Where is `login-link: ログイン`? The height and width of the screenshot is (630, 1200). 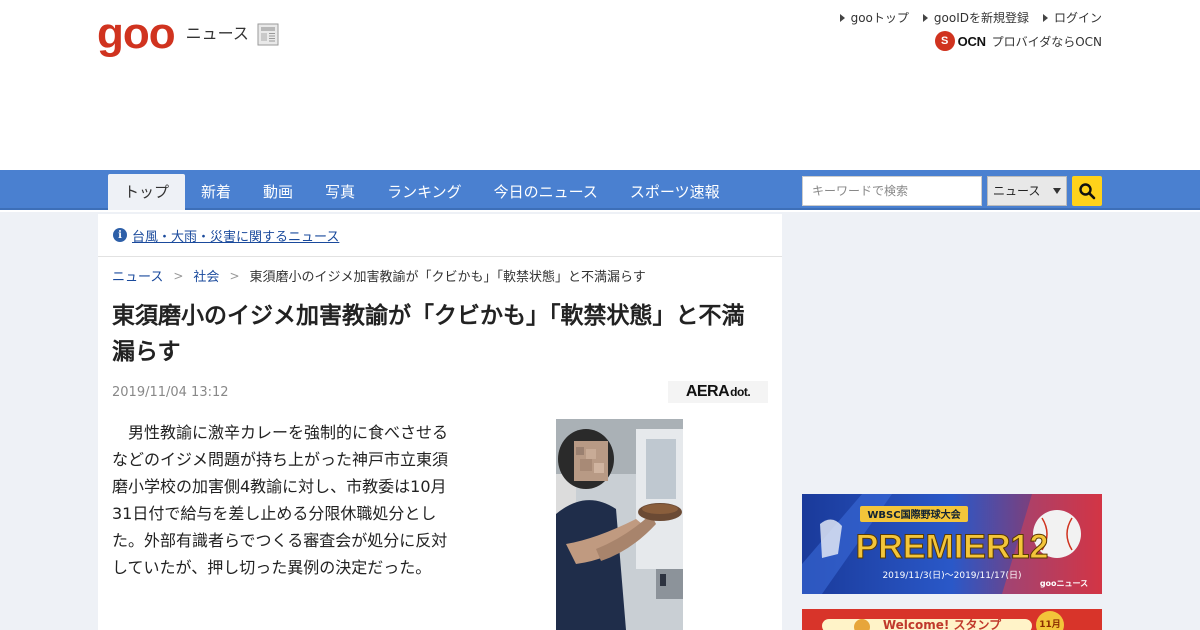 login-link: ログイン is located at coordinates (1072, 17).